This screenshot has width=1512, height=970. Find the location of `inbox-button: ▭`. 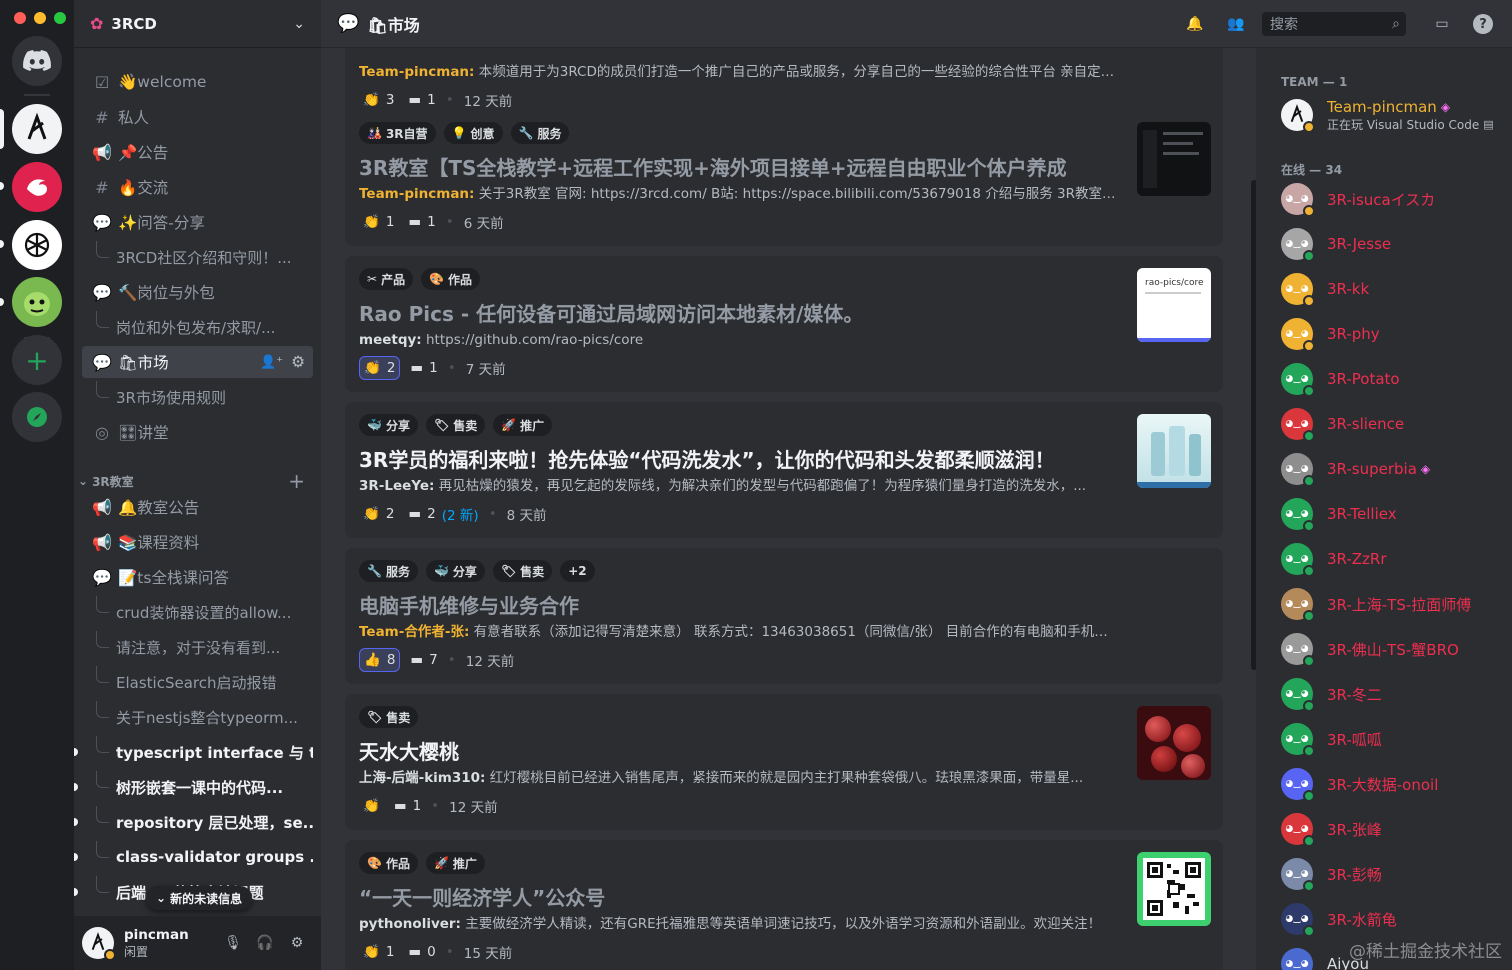

inbox-button: ▭ is located at coordinates (1442, 24).